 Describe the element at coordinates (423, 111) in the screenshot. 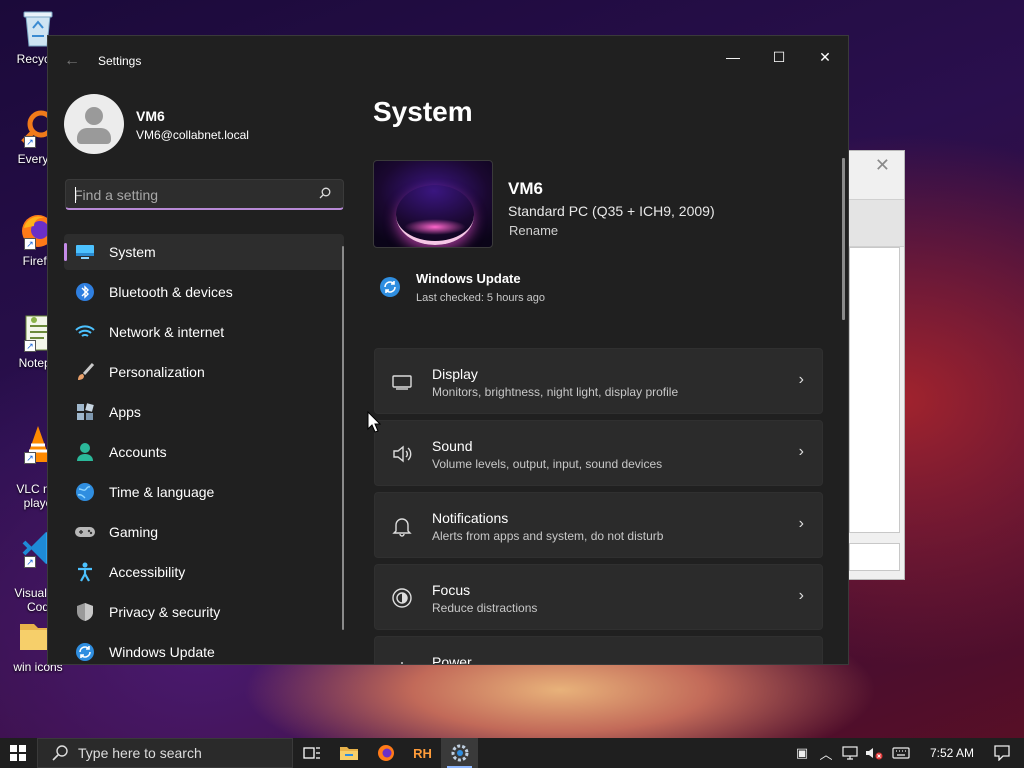

I see `page-title: System` at that location.